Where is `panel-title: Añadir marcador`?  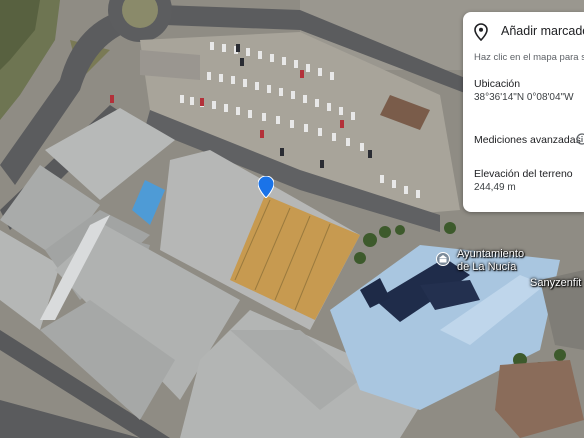 panel-title: Añadir marcador is located at coordinates (542, 31).